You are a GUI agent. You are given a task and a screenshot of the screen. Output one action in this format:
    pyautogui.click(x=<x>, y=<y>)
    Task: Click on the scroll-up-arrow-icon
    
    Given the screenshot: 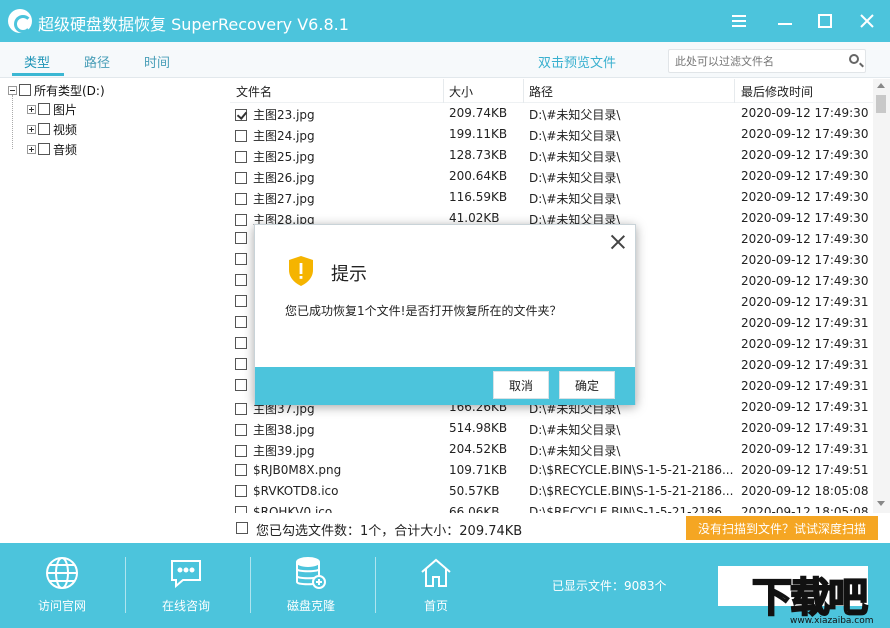 What is the action you would take?
    pyautogui.click(x=881, y=85)
    